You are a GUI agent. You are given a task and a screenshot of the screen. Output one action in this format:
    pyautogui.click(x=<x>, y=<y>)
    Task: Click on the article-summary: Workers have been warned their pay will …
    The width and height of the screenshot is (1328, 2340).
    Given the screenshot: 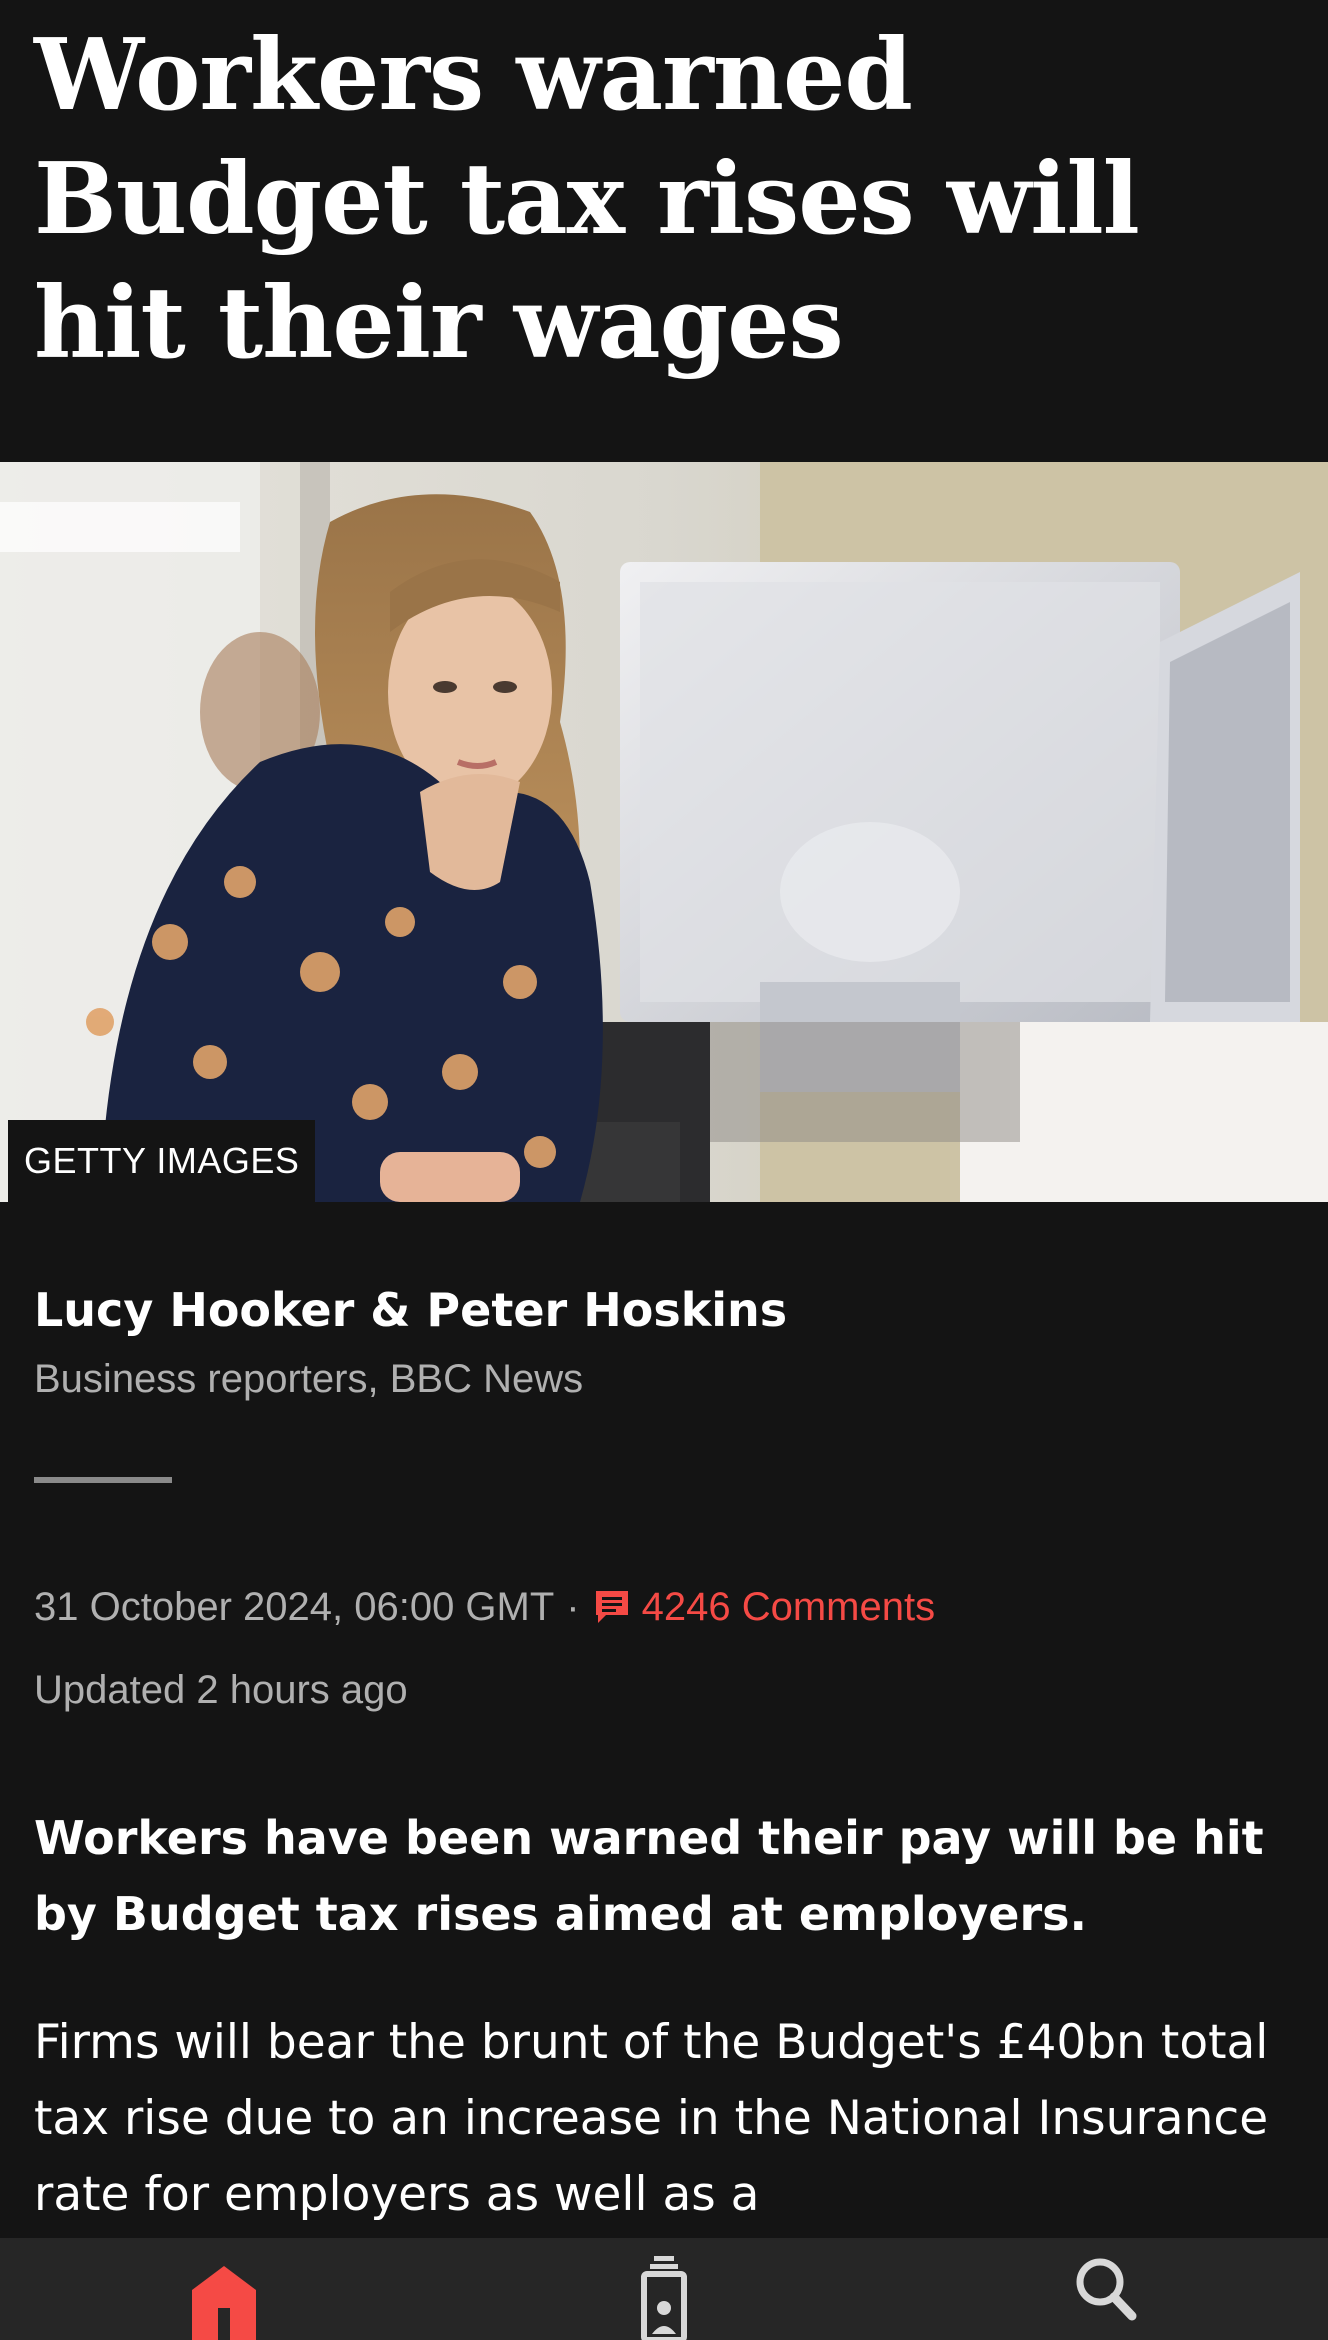 What is the action you would take?
    pyautogui.click(x=649, y=1876)
    